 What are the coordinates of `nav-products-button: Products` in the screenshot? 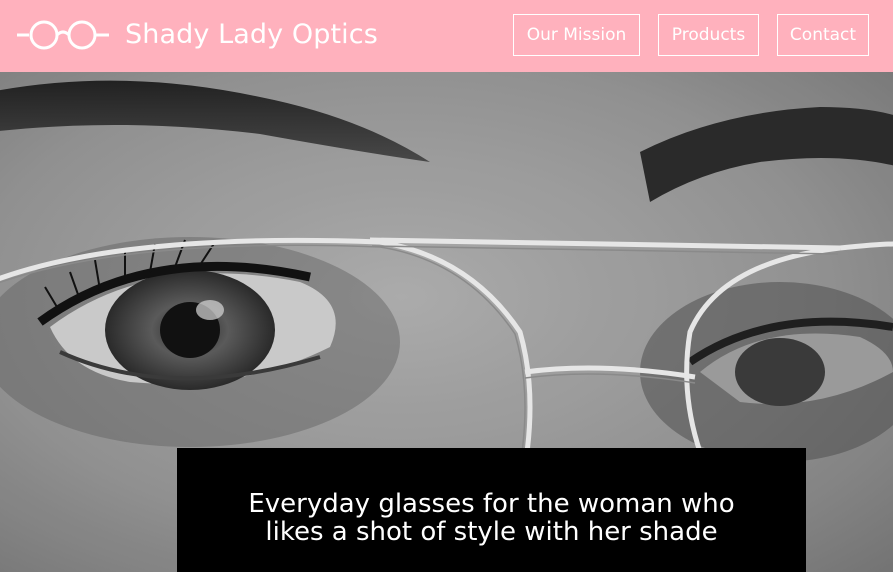 It's located at (708, 35).